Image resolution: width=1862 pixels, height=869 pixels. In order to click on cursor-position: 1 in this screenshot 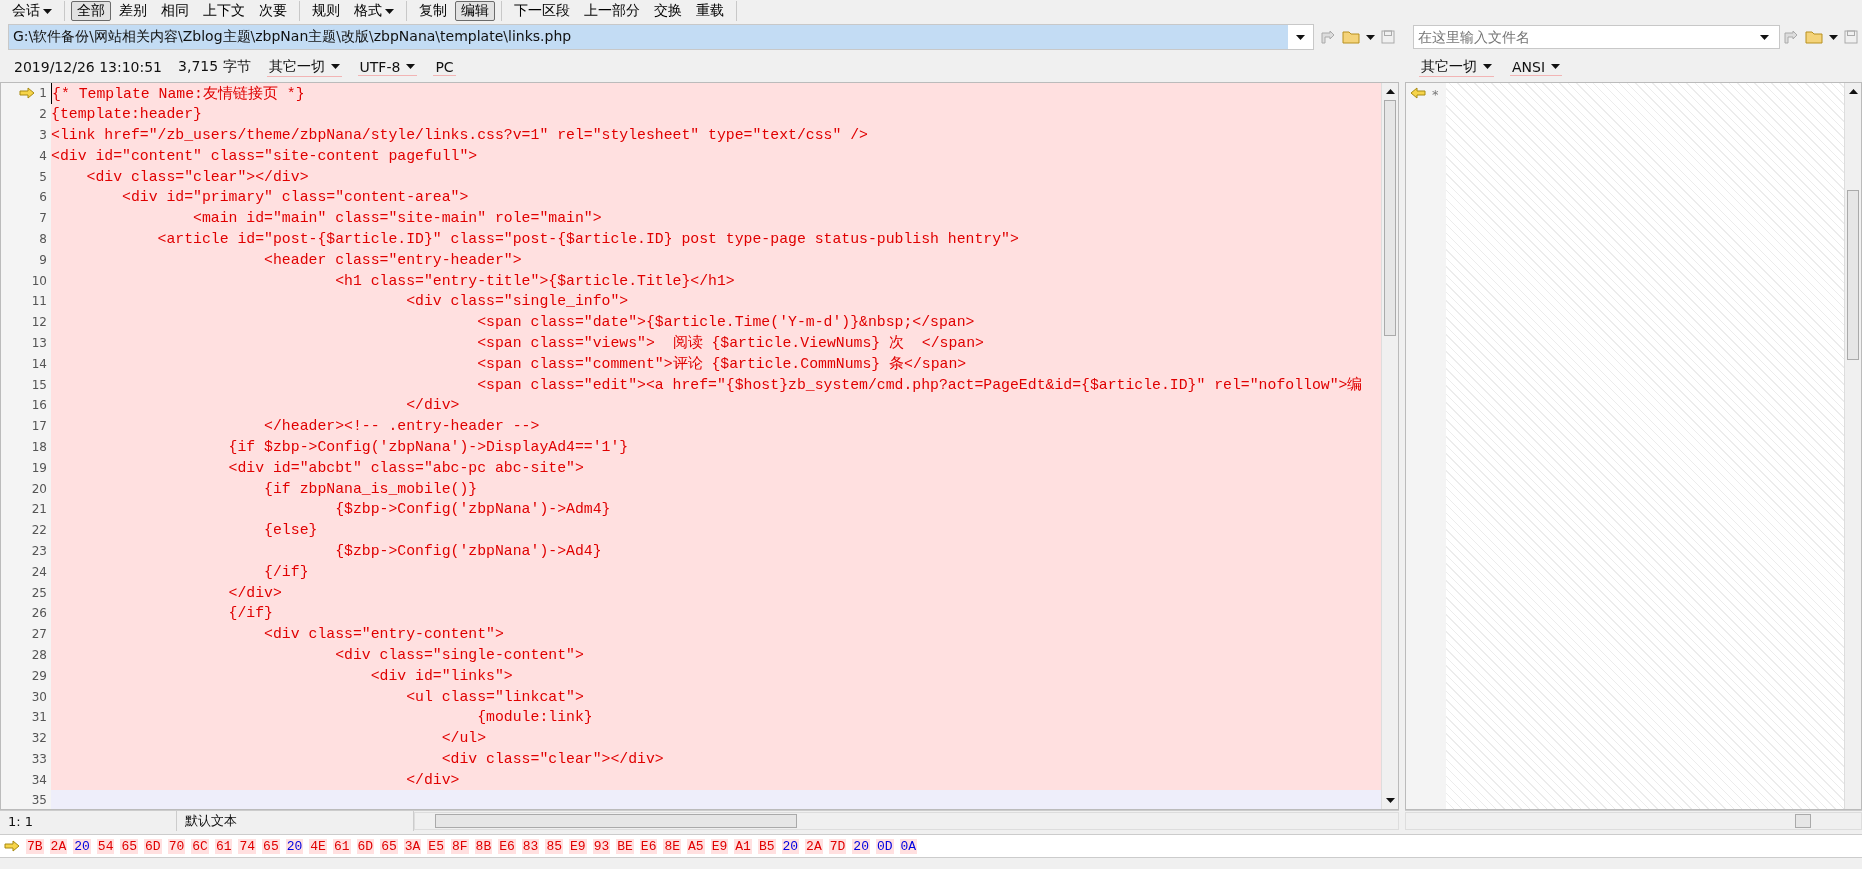, I will do `click(88, 821)`.